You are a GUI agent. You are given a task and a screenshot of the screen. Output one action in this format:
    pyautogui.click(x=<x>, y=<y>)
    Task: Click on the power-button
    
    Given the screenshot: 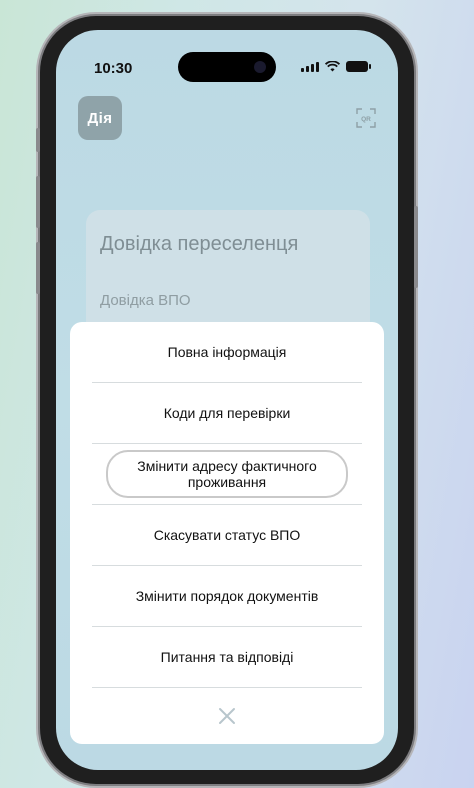 What is the action you would take?
    pyautogui.click(x=416, y=247)
    